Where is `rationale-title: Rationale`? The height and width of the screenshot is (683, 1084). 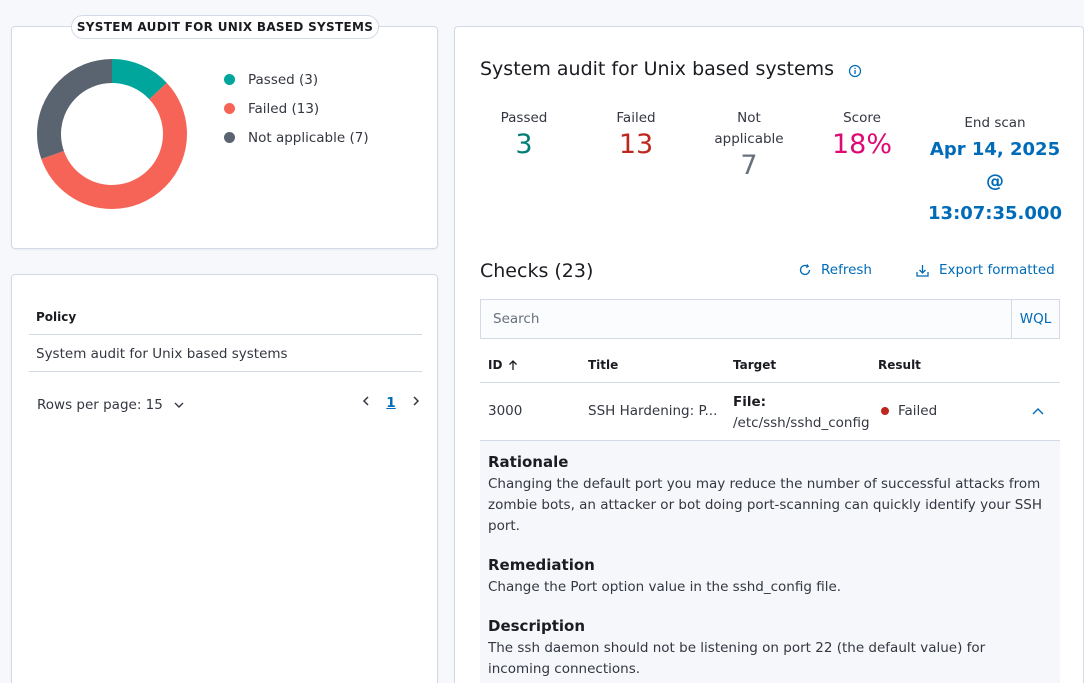
rationale-title: Rationale is located at coordinates (528, 462).